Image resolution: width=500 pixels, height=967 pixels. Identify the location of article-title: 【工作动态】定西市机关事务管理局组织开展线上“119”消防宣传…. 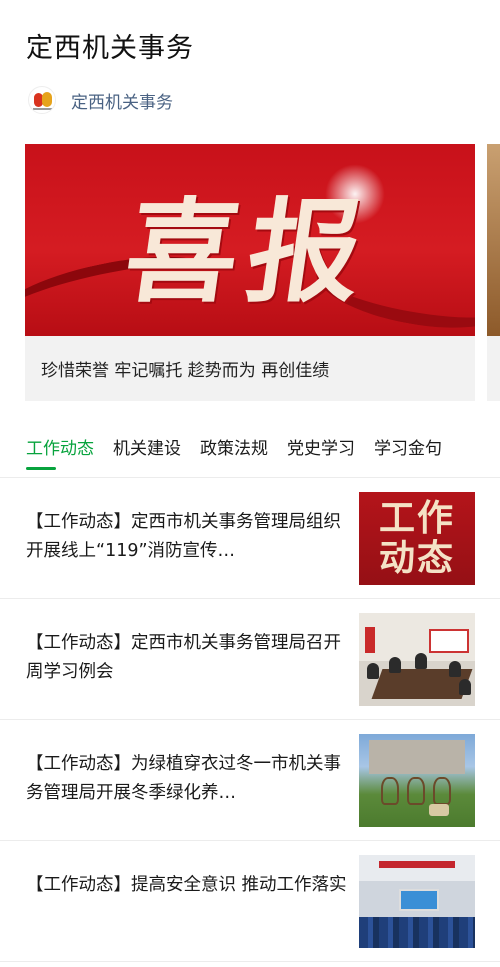
(187, 537).